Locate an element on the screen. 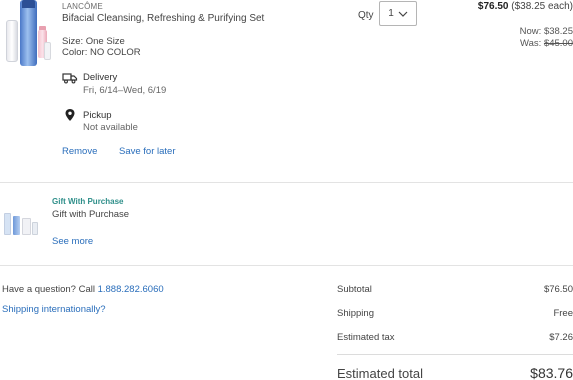 The image size is (573, 380). gift-badge: Gift With Purchase is located at coordinates (88, 201).